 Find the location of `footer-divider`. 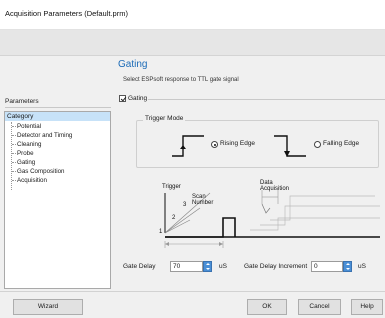

footer-divider is located at coordinates (192, 291).